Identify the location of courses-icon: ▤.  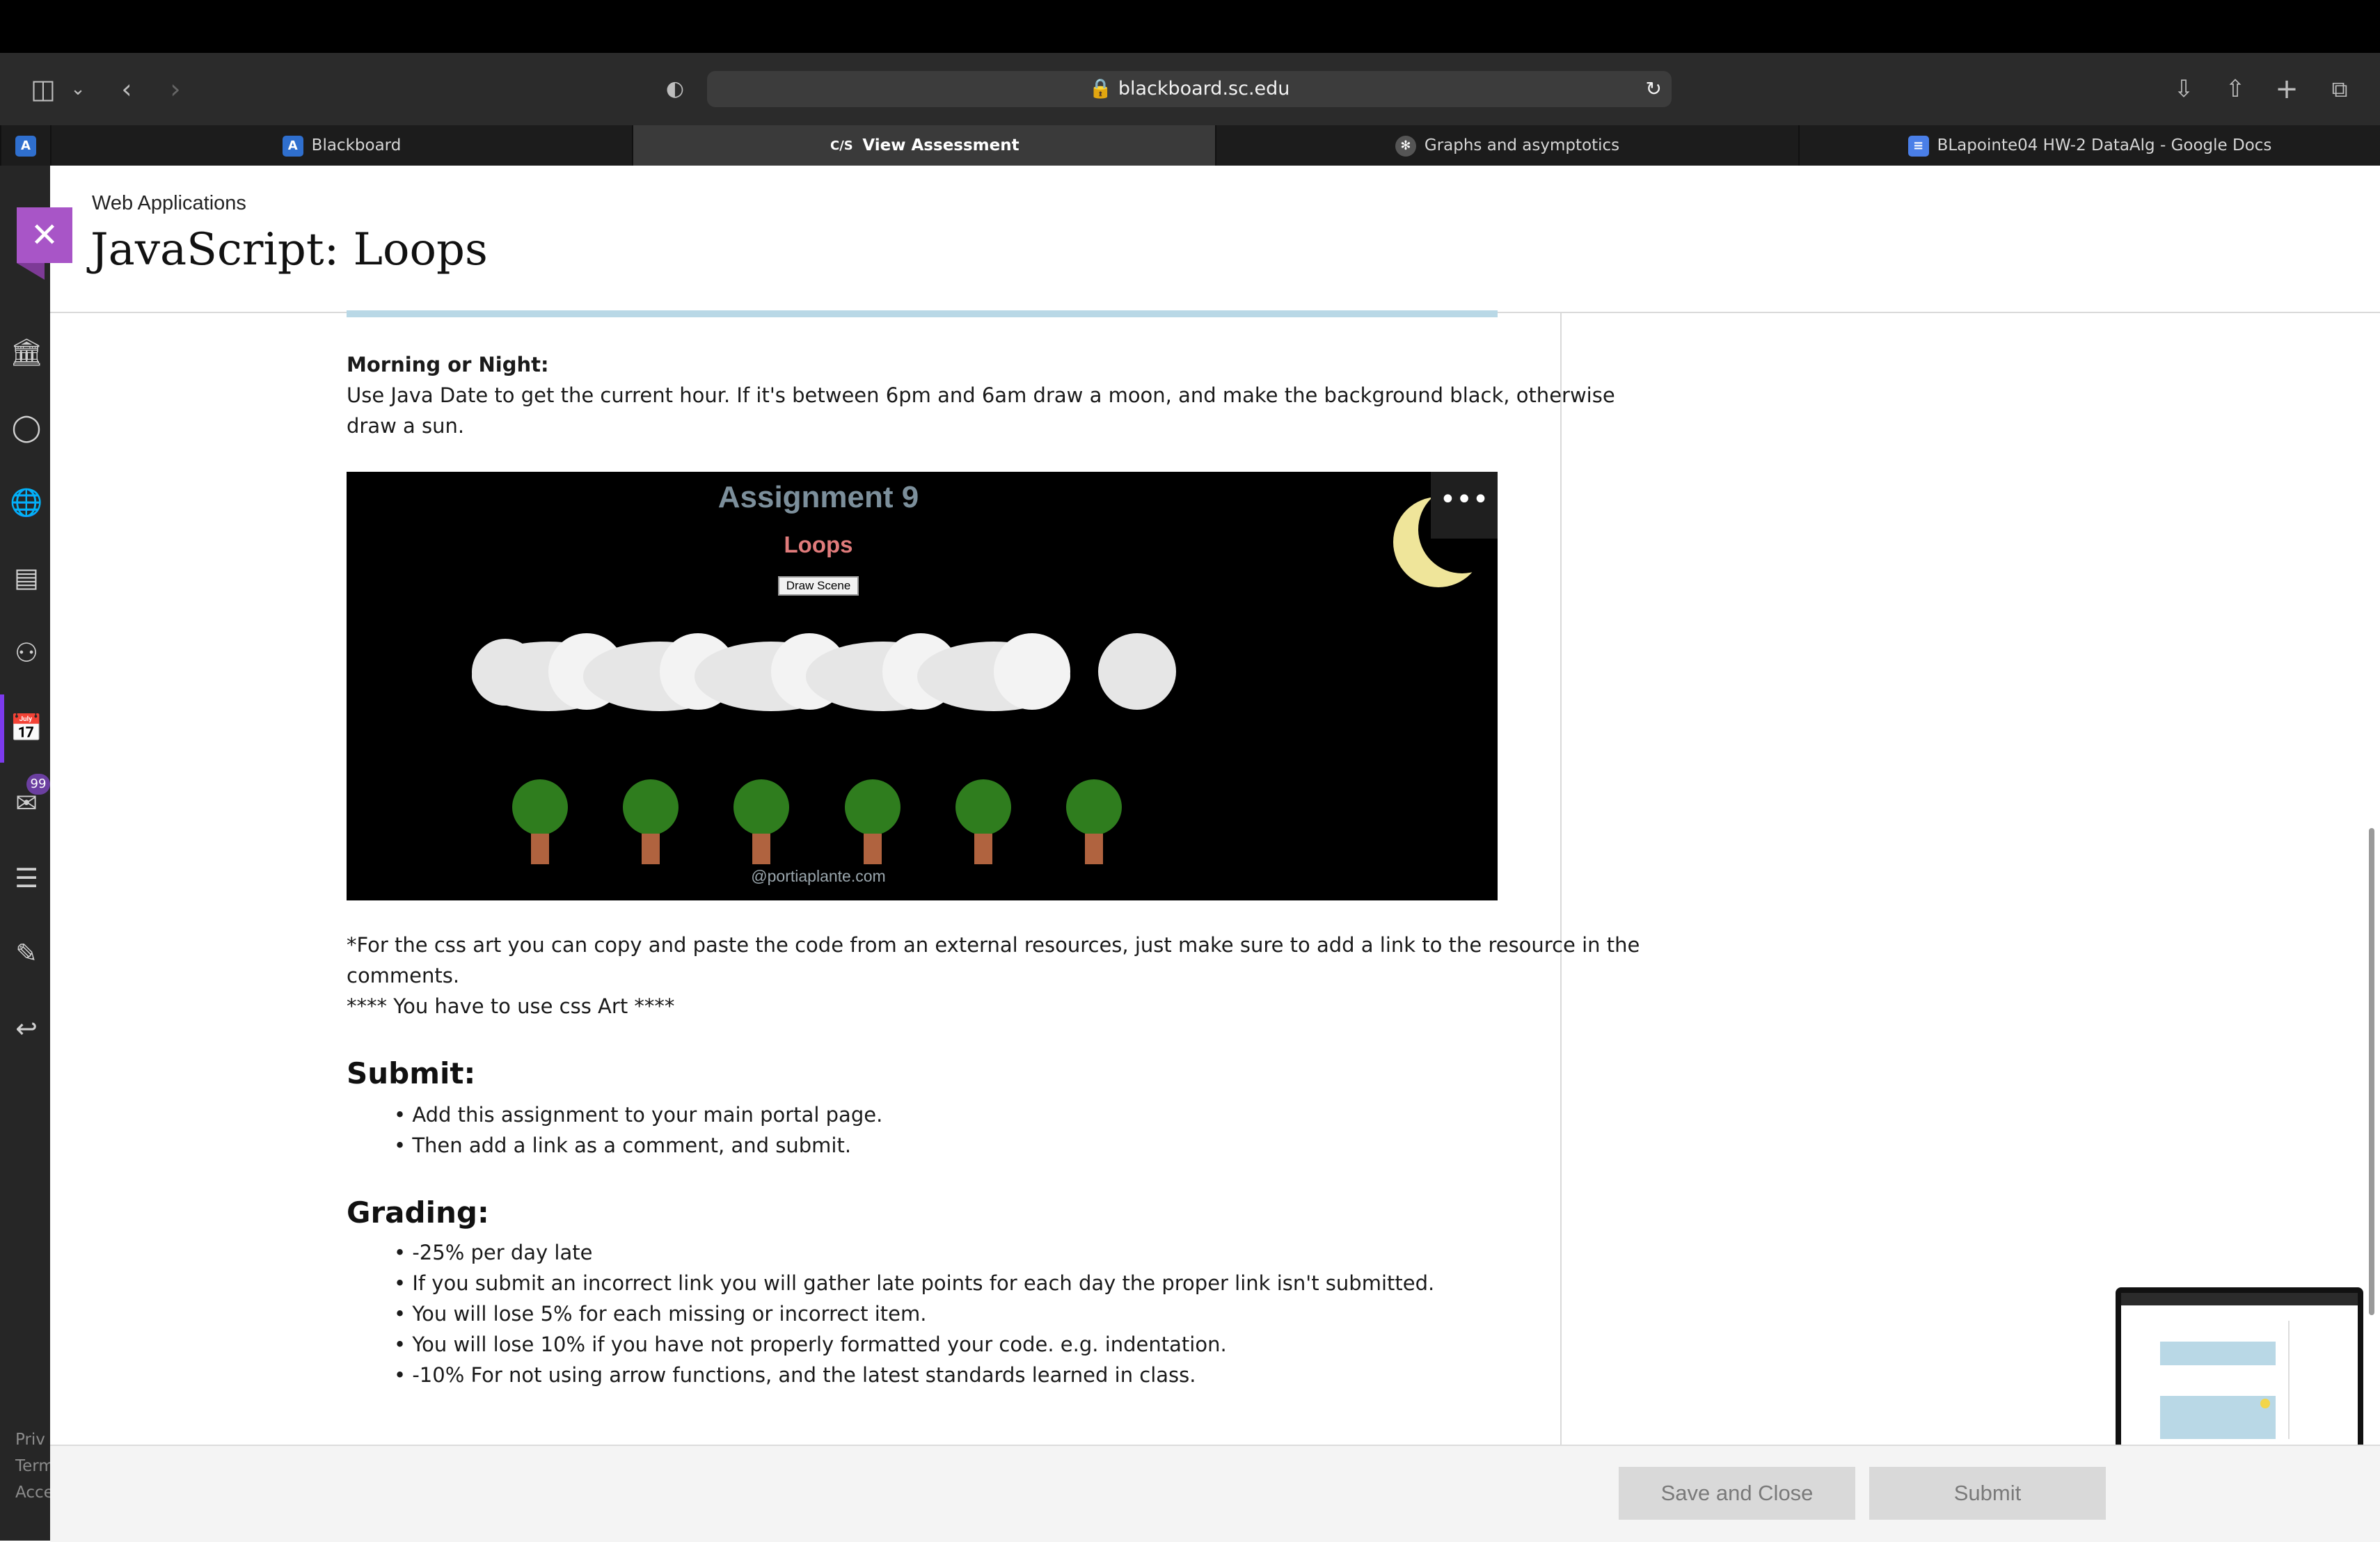
(26, 577).